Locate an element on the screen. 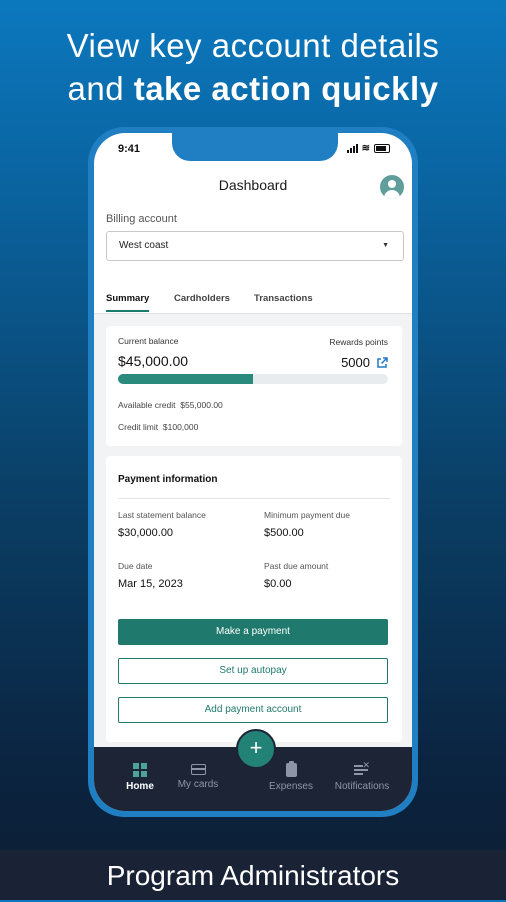 This screenshot has height=902, width=506. available-credit-row: Available credit $55,000.00 is located at coordinates (170, 405).